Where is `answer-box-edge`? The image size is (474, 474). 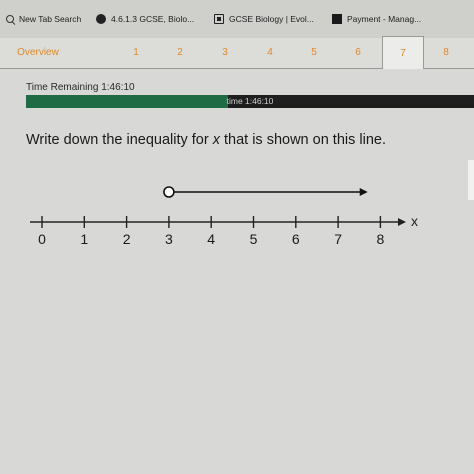 answer-box-edge is located at coordinates (471, 180).